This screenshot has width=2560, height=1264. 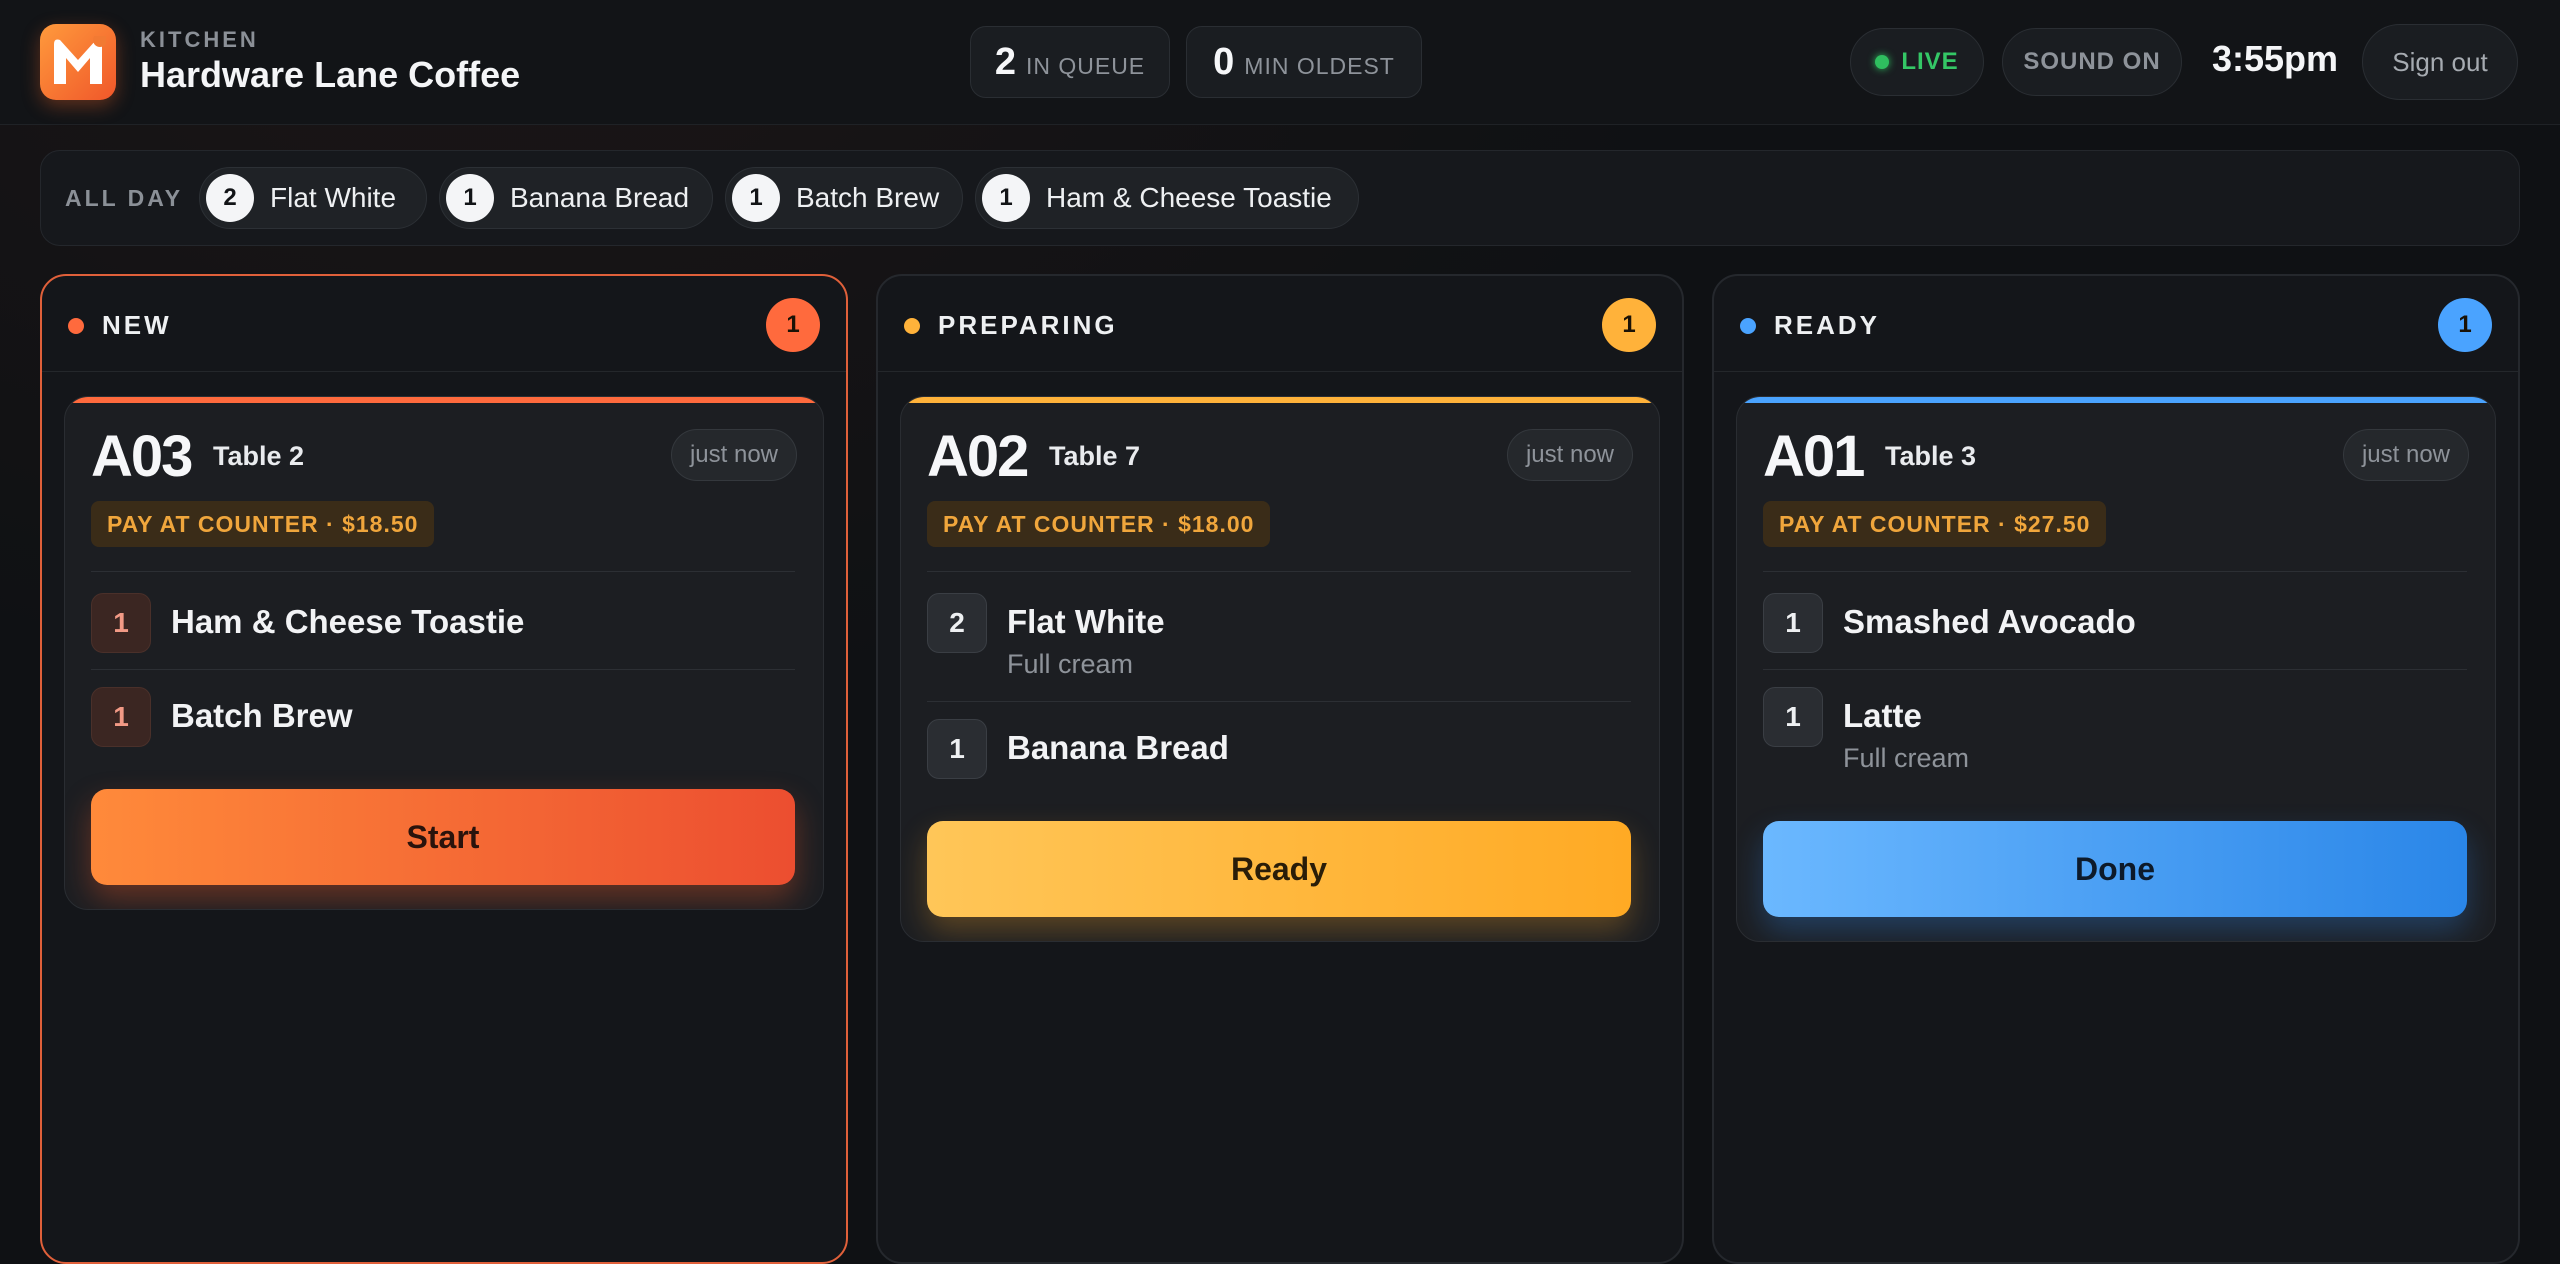 What do you see at coordinates (1930, 61) in the screenshot?
I see `live-status-label: LIVE` at bounding box center [1930, 61].